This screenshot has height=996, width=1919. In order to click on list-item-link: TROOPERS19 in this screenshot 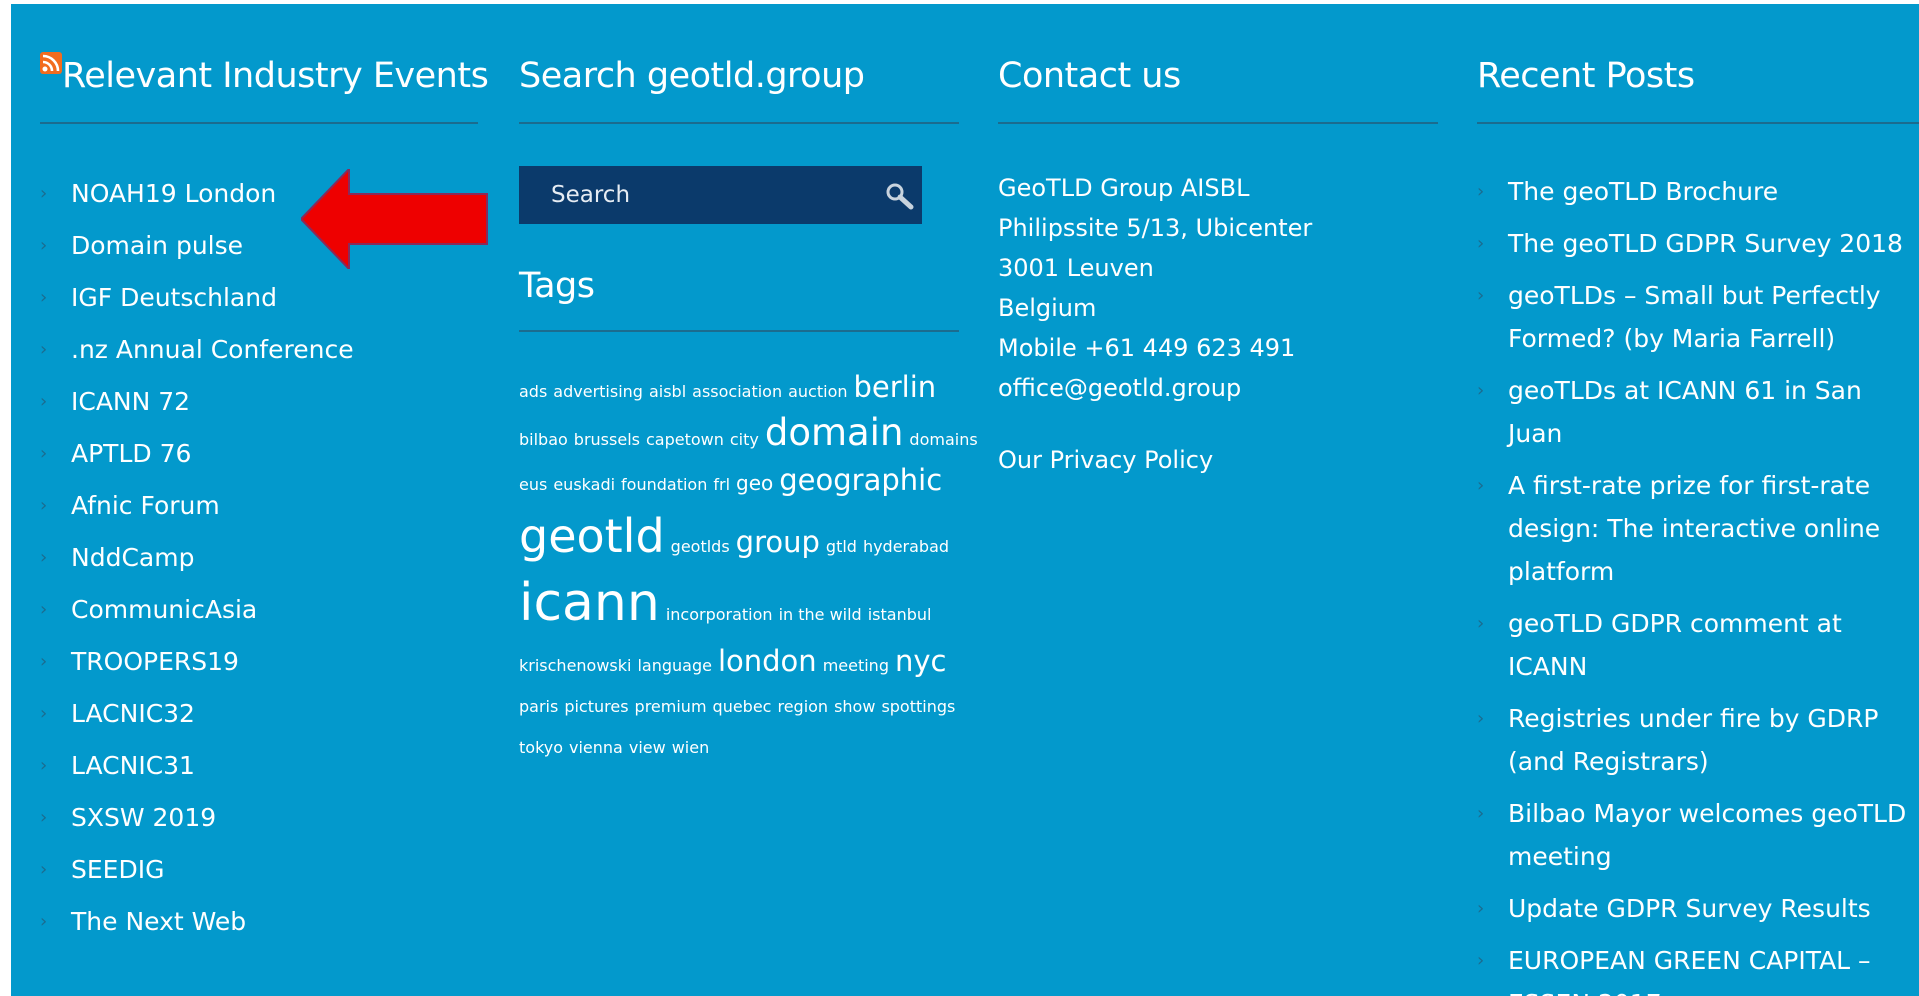, I will do `click(155, 661)`.